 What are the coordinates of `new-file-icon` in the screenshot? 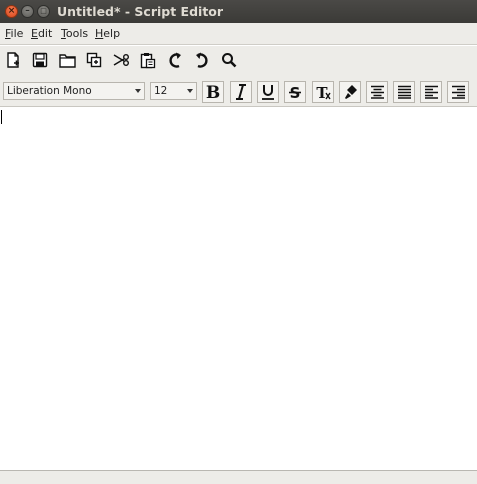 It's located at (13, 60).